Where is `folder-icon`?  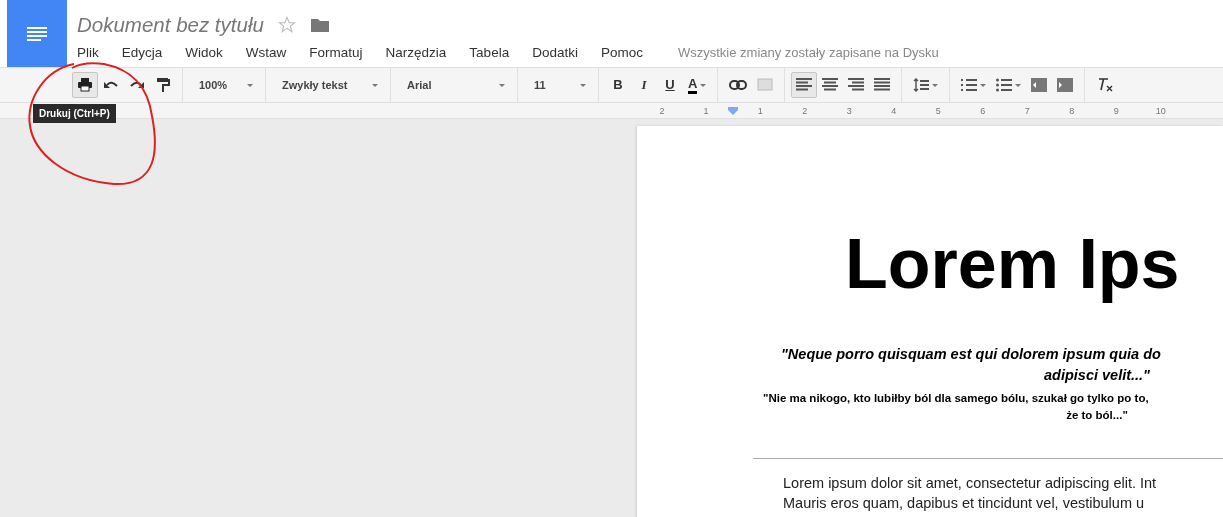
folder-icon is located at coordinates (319, 25).